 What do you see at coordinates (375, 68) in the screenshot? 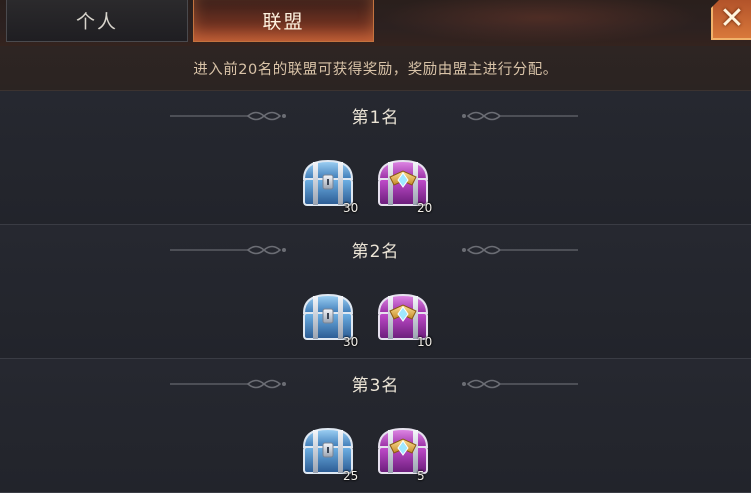
I see `reward-notice: 进入前20名的联盟可获得奖励，奖励由盟主进行分配。` at bounding box center [375, 68].